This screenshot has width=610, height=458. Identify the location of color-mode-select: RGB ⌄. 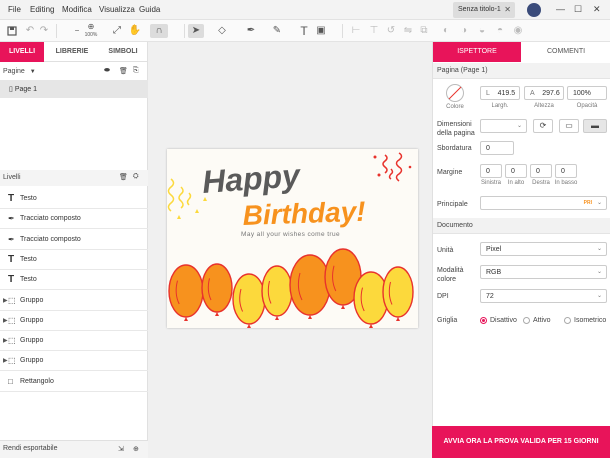
(543, 272).